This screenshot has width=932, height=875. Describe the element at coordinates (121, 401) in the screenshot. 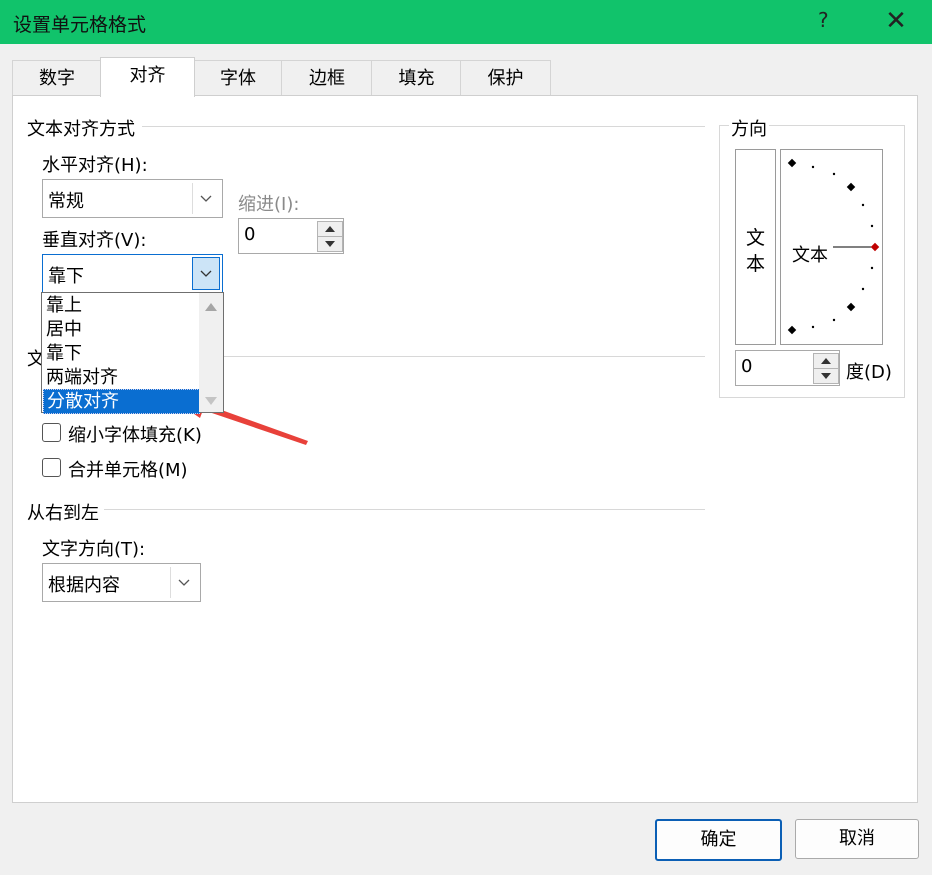

I see `option-distributed: 分散对齐` at that location.